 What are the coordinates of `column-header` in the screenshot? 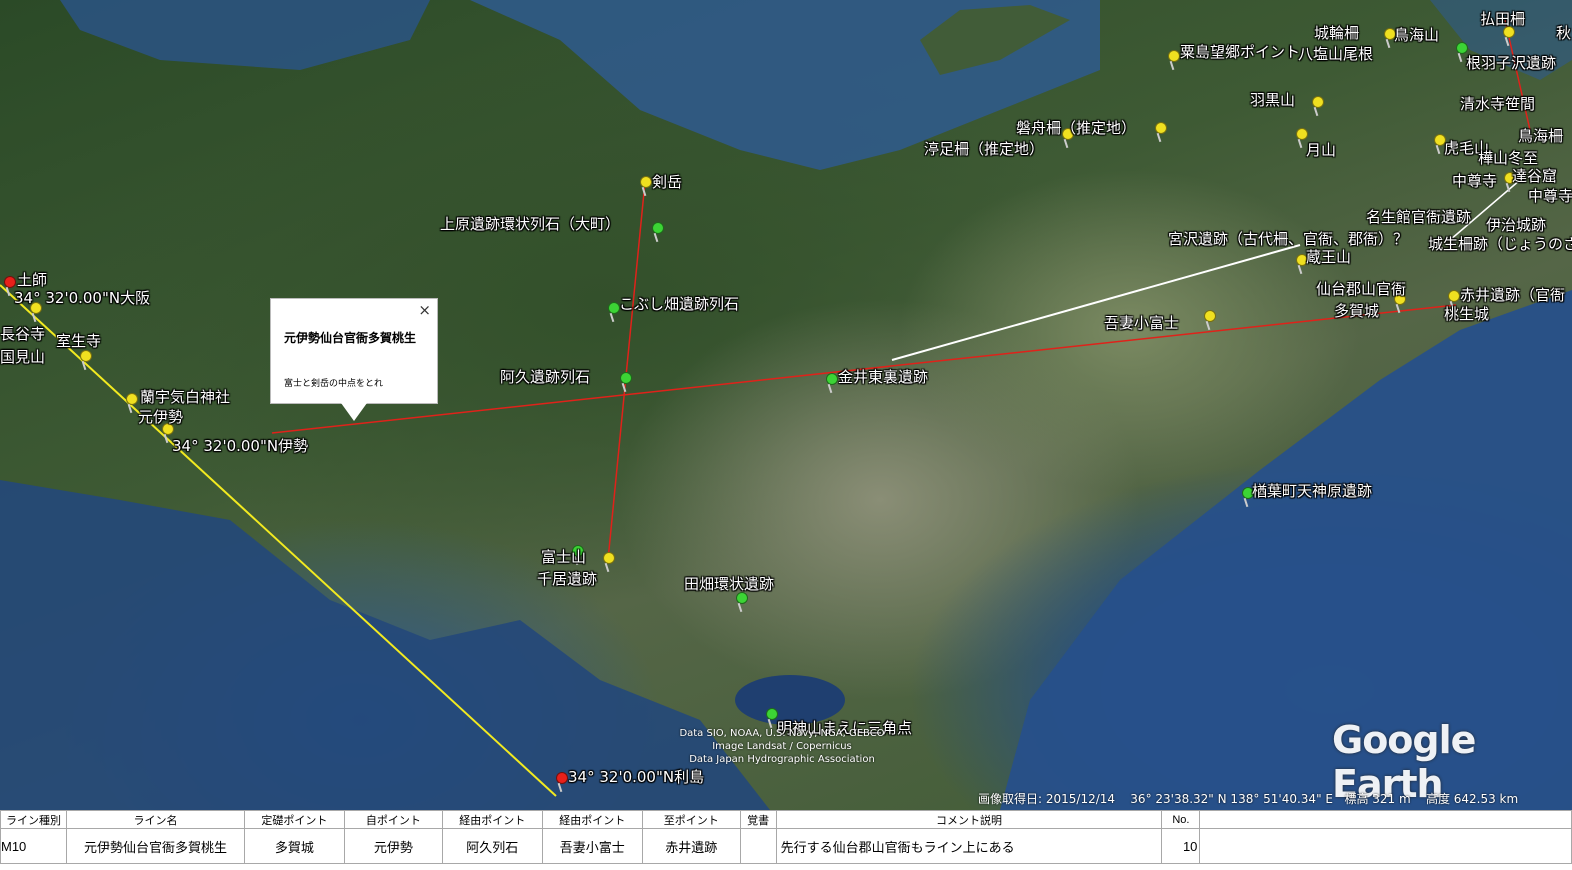 It's located at (1385, 819).